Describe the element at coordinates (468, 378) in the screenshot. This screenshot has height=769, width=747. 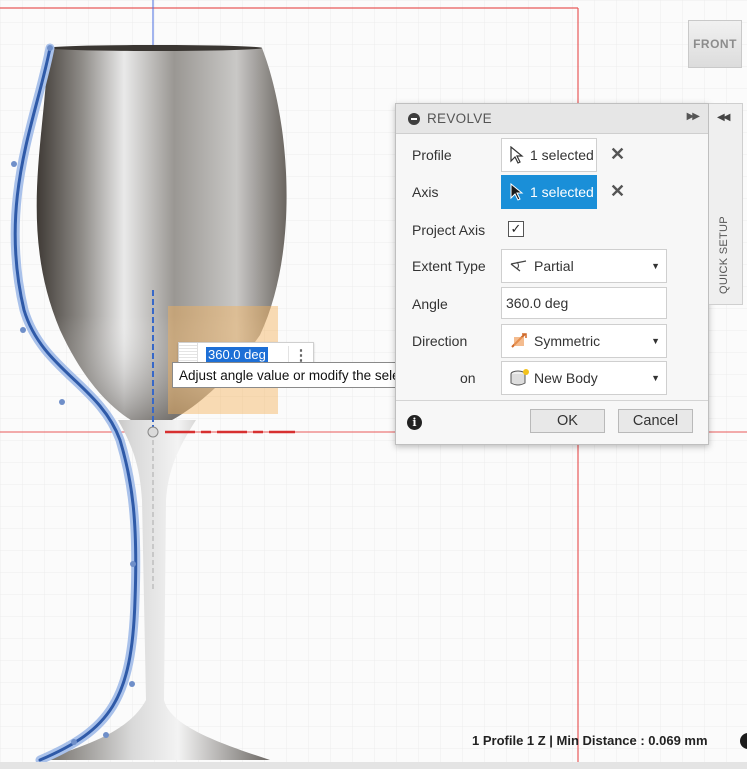
I see `operation-label: on` at that location.